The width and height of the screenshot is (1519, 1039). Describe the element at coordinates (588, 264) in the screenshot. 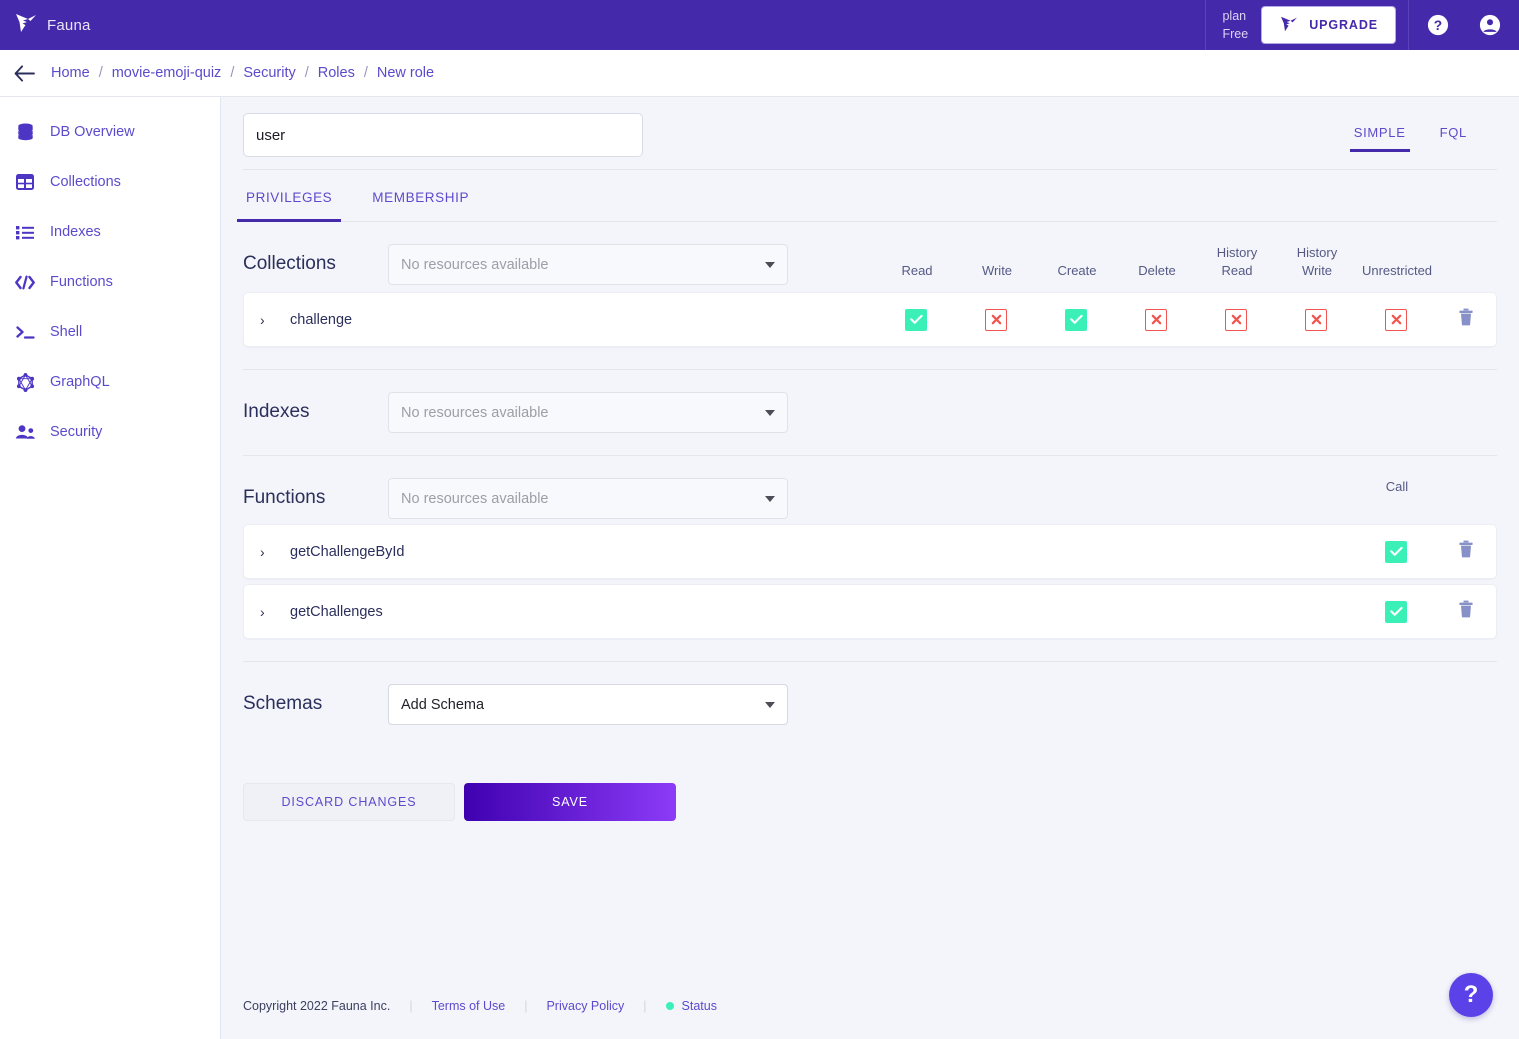

I see `collections-resource-select: No resources available` at that location.